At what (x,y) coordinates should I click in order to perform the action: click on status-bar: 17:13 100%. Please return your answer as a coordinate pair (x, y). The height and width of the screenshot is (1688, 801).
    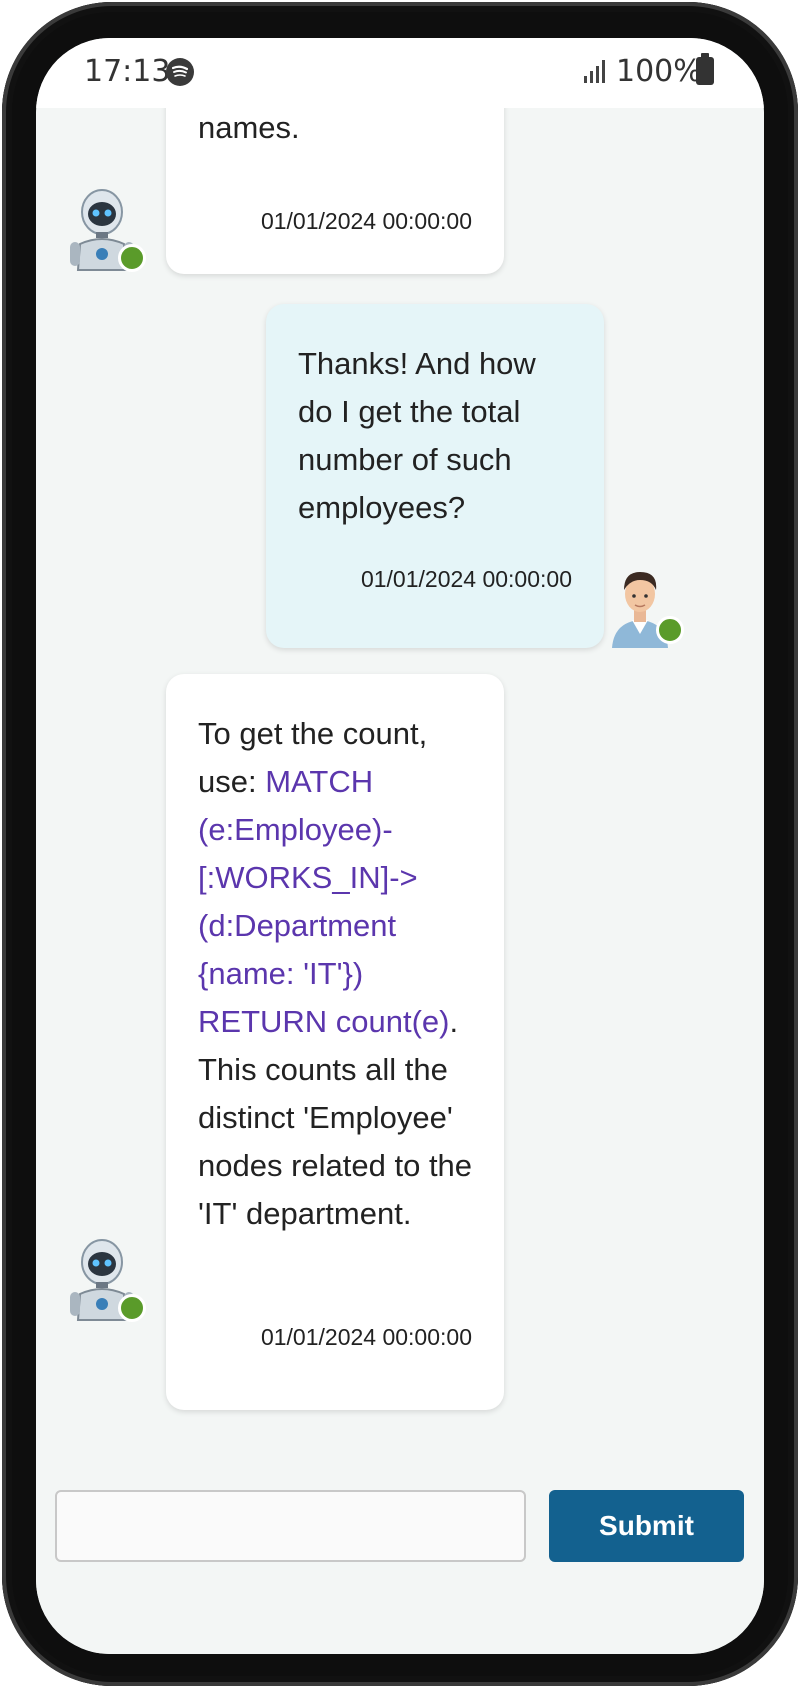
    Looking at the image, I should click on (400, 73).